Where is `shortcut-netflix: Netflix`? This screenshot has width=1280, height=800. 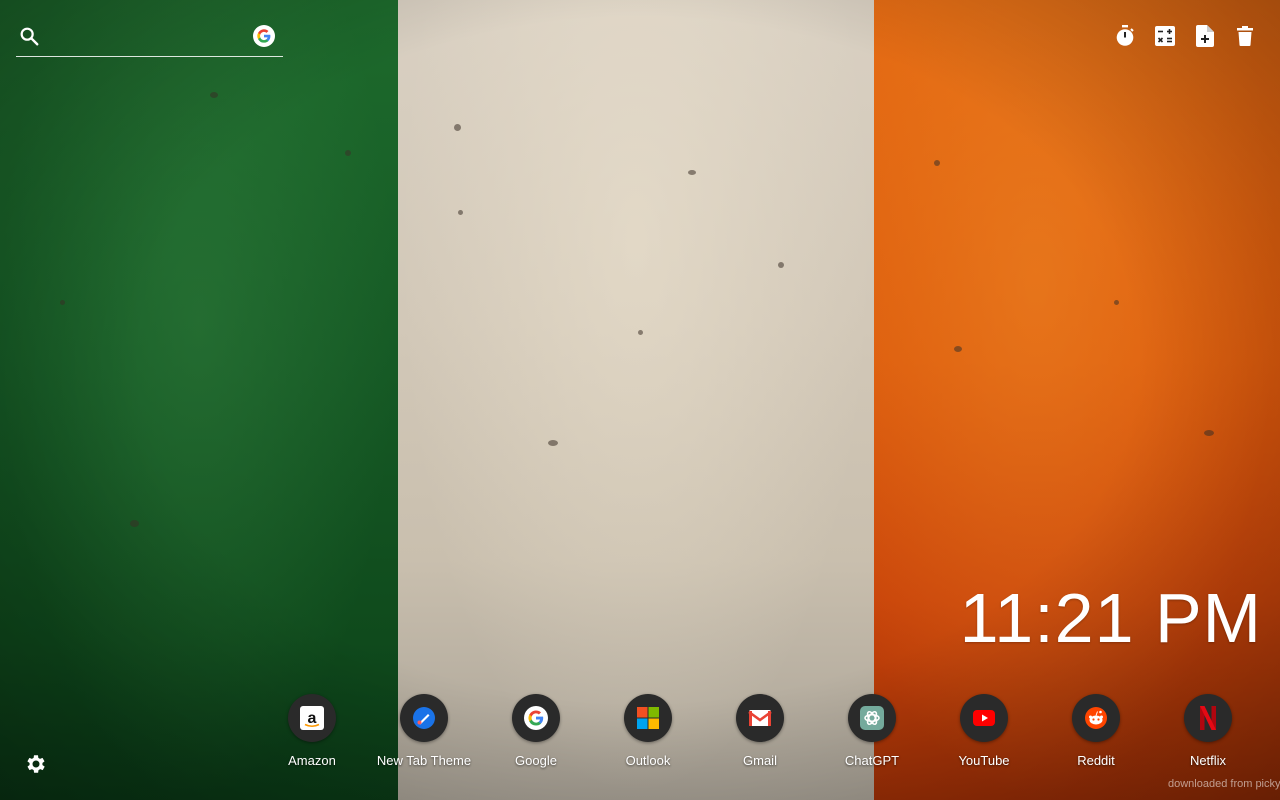 shortcut-netflix: Netflix is located at coordinates (1208, 731).